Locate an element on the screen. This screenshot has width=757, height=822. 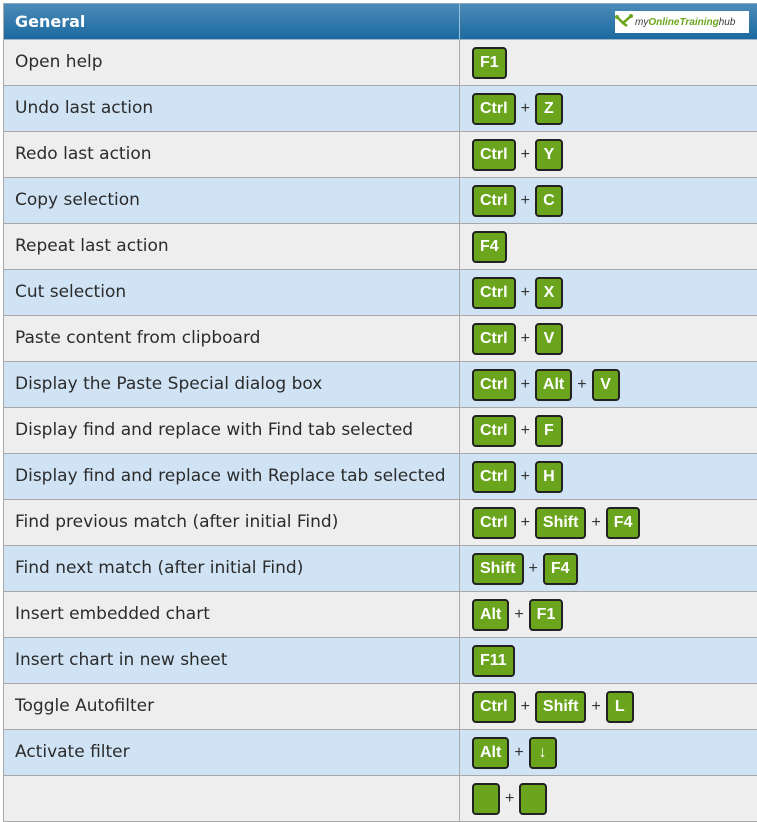
shortcut-description: Toggle Autofilter is located at coordinates (232, 706).